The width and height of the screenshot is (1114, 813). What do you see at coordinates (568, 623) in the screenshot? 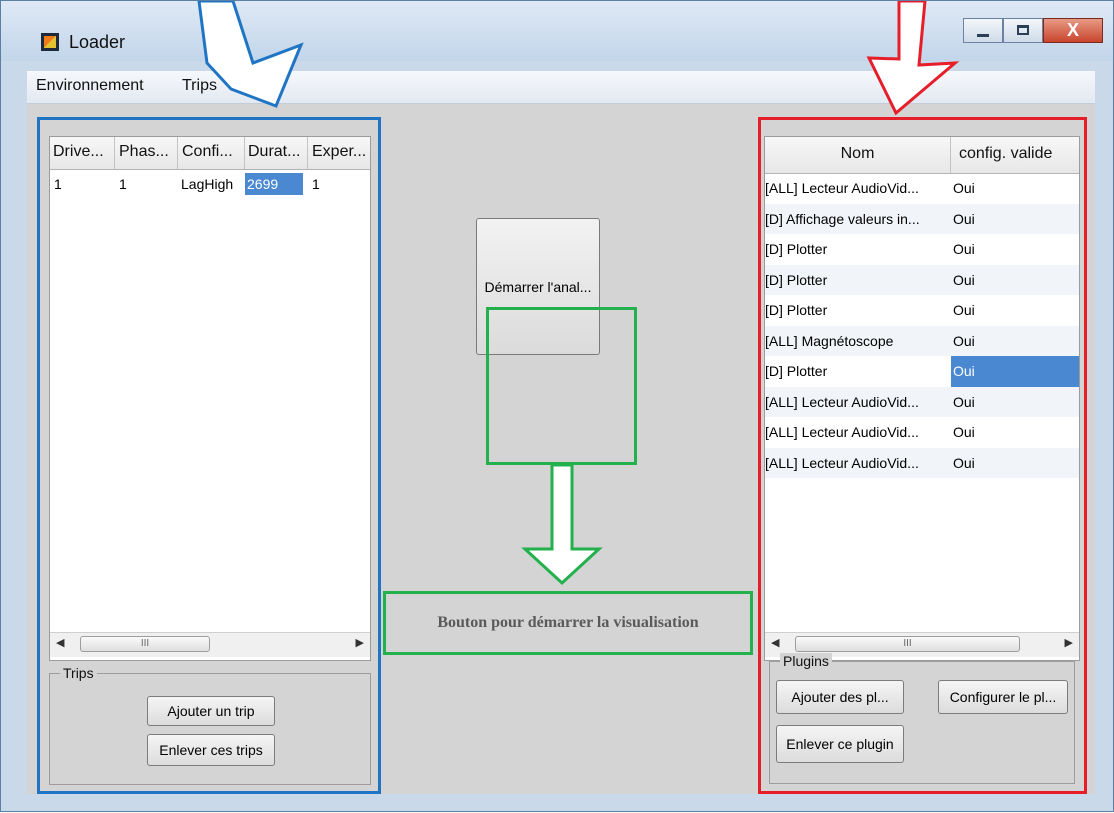
I see `annotation-caption: Bouton pour démarrer la visualisation` at bounding box center [568, 623].